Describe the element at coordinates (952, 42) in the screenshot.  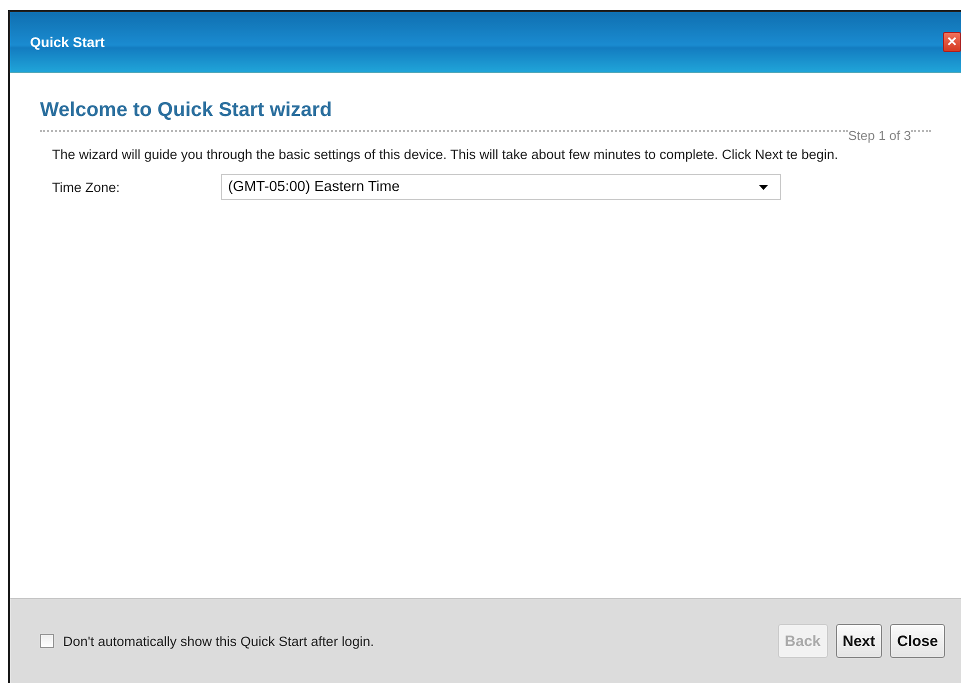
I see `close-button: ✕` at that location.